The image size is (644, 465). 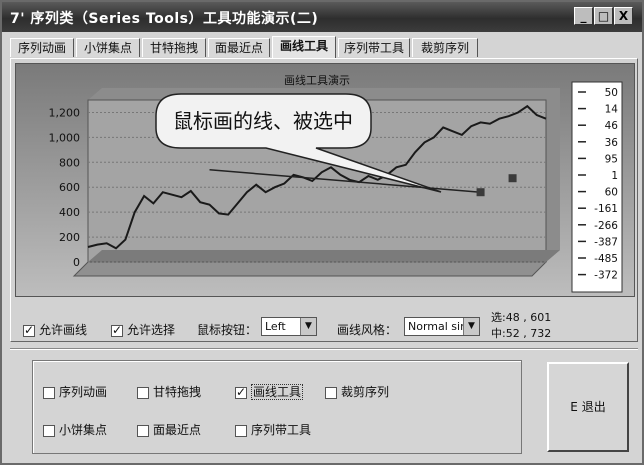 What do you see at coordinates (281, 430) in the screenshot?
I see `checkbox-label: 序列带工具` at bounding box center [281, 430].